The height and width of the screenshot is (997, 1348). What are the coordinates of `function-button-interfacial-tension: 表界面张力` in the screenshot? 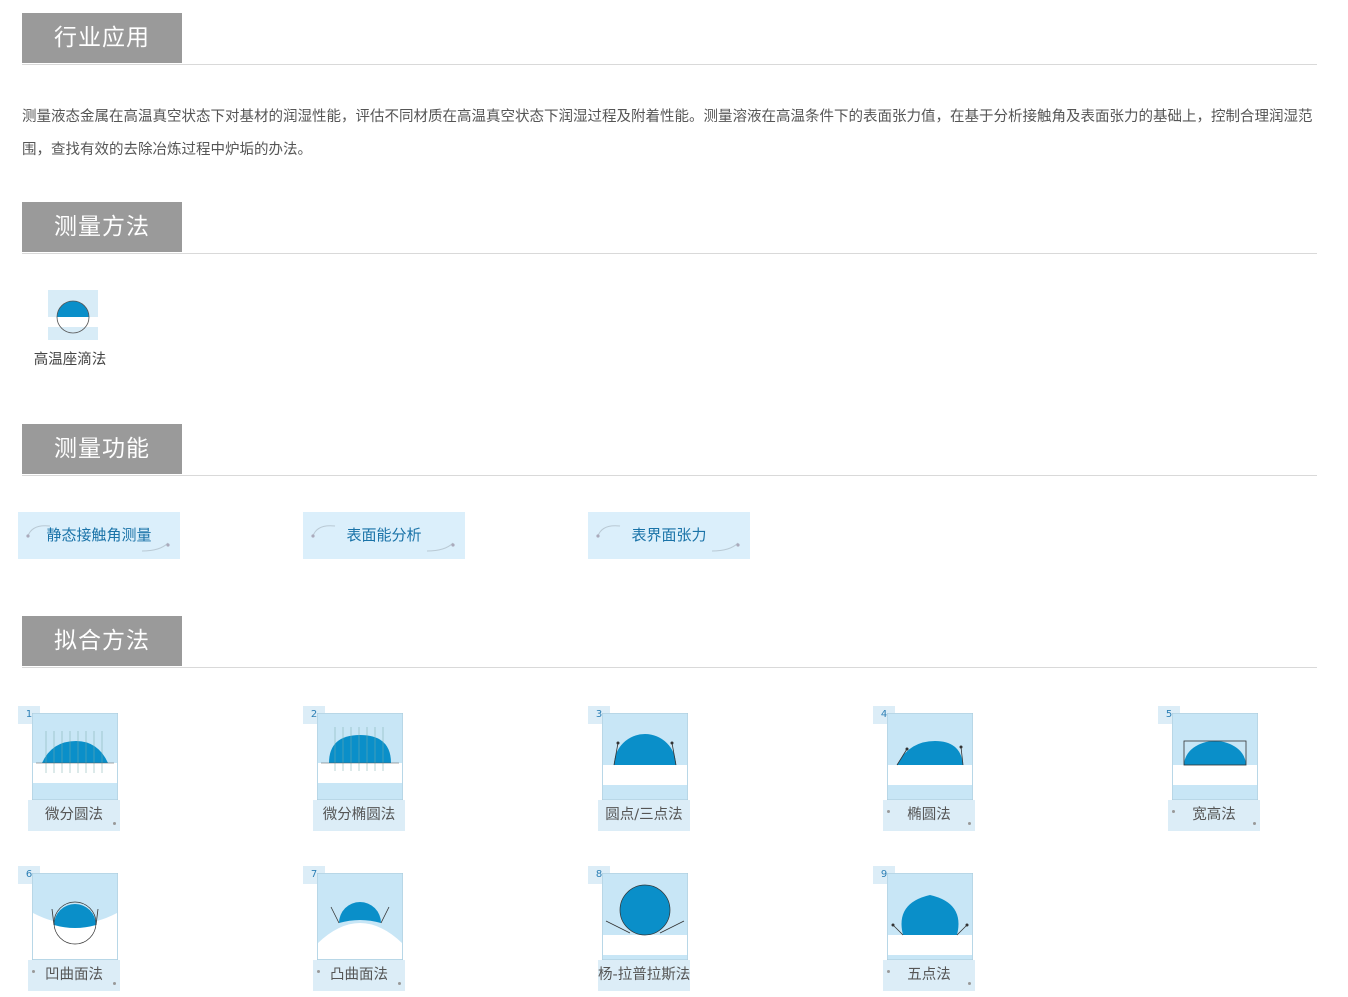 It's located at (669, 535).